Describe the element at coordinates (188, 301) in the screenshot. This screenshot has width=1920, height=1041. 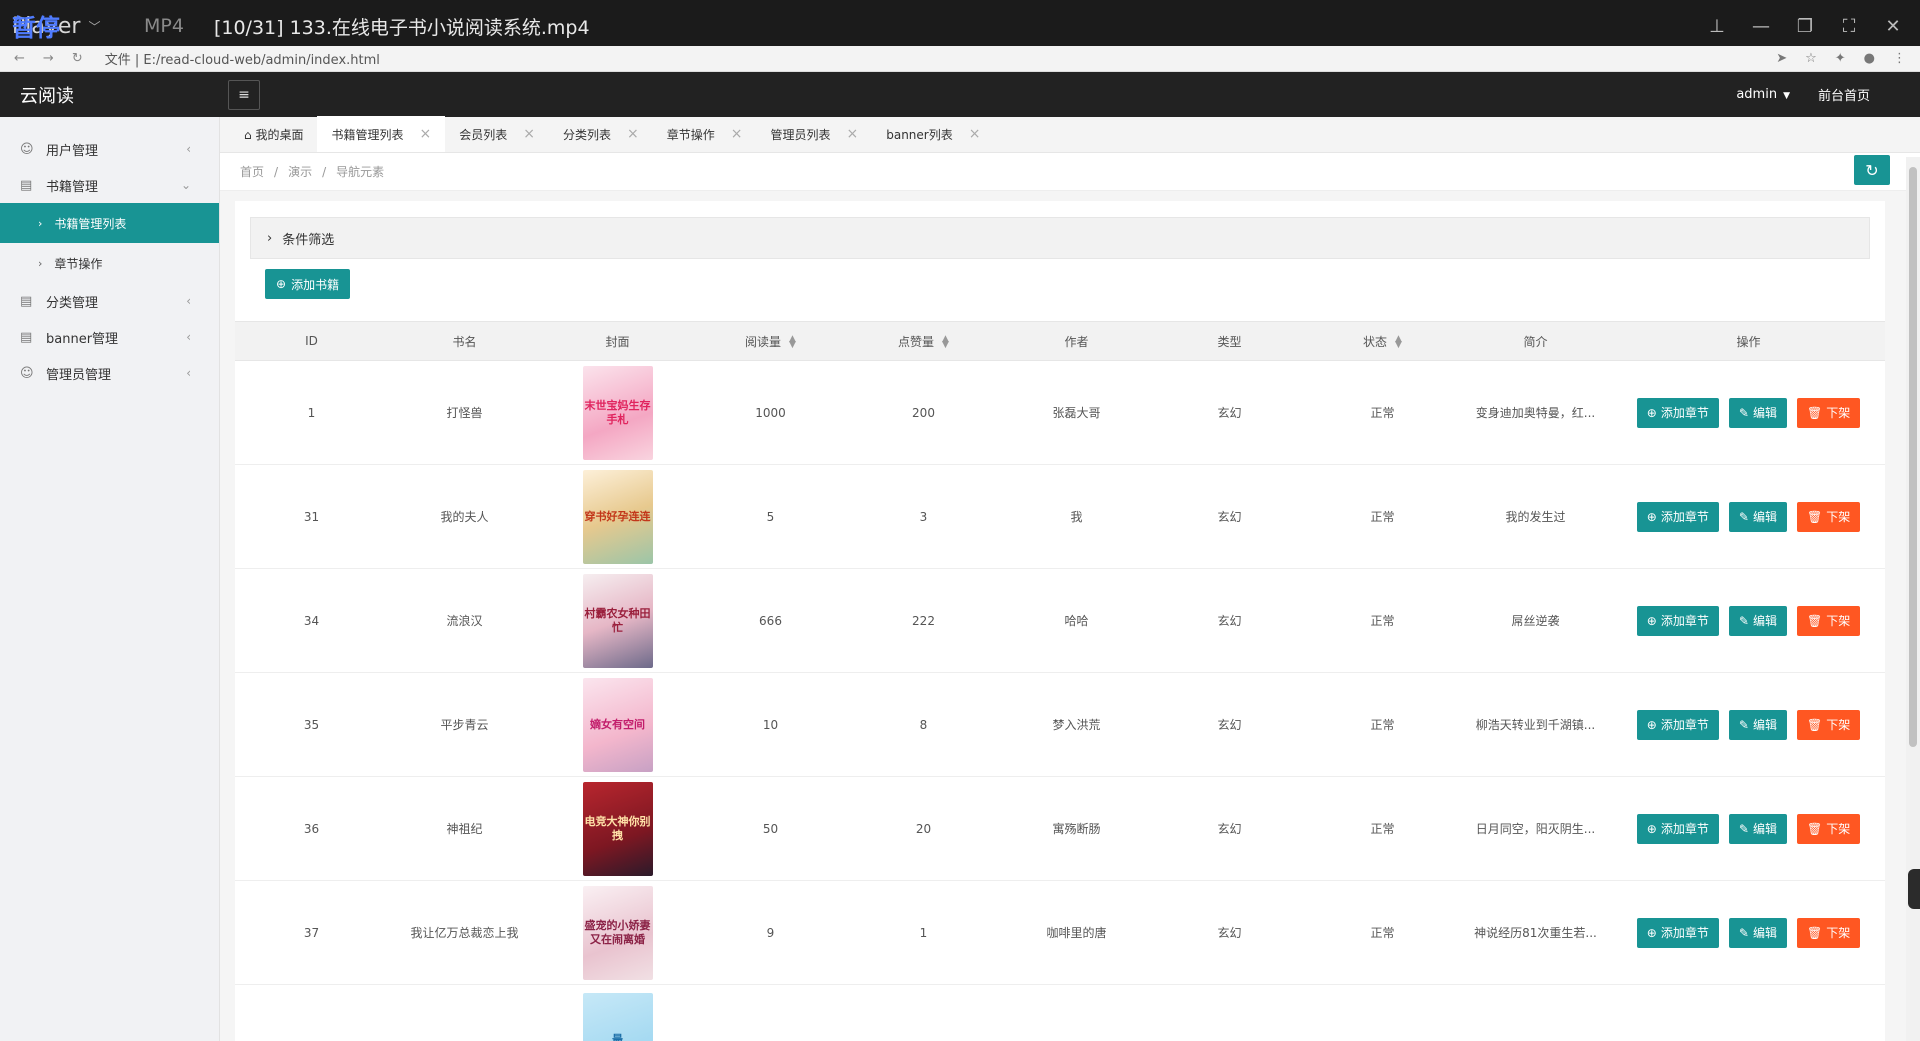
I see `chevron-left-icon: ‹` at that location.